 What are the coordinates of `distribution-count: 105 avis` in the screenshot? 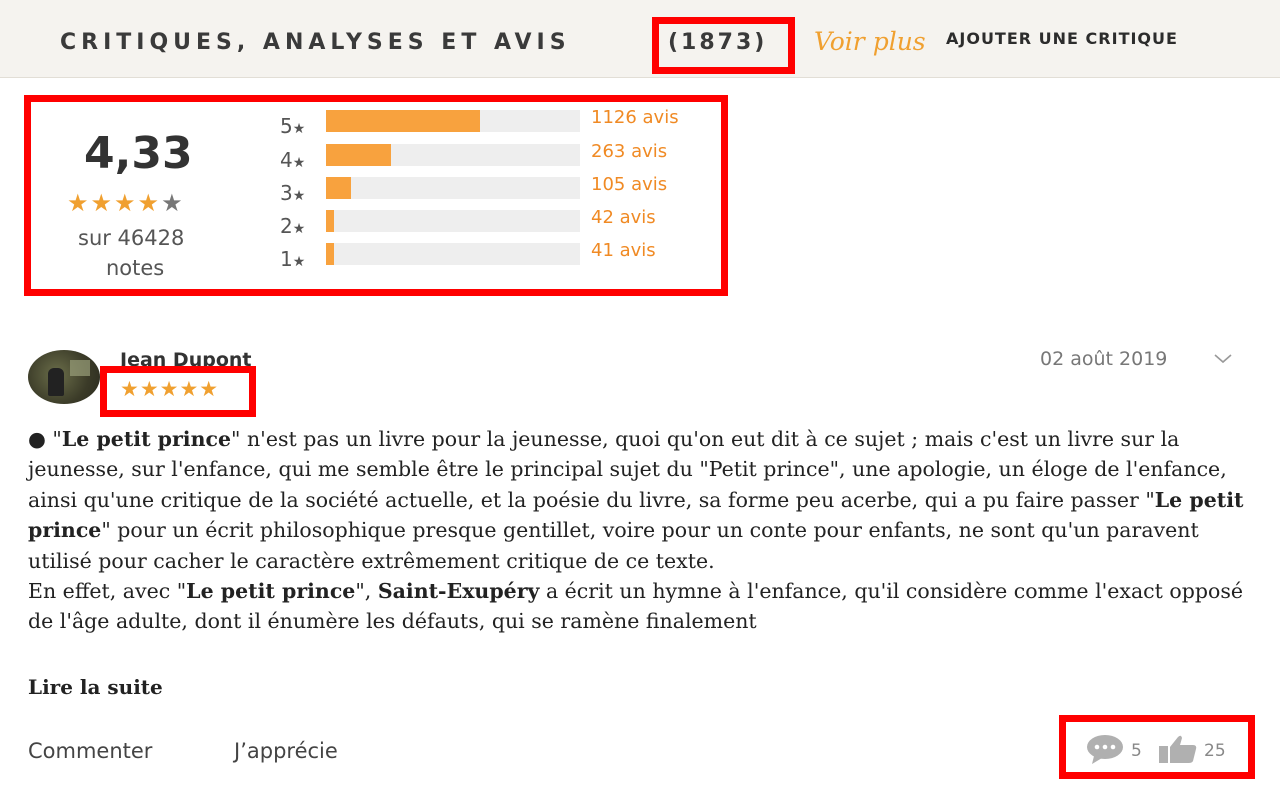 It's located at (629, 184).